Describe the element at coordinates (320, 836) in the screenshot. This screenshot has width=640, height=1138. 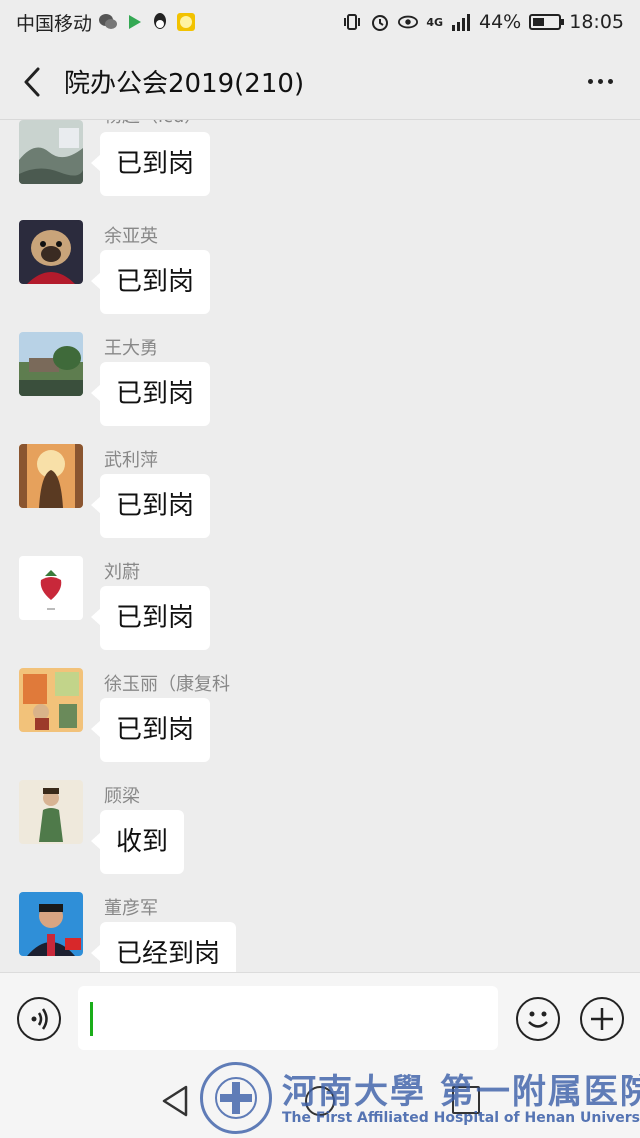
I see `message-item: 顾梁 收到` at that location.